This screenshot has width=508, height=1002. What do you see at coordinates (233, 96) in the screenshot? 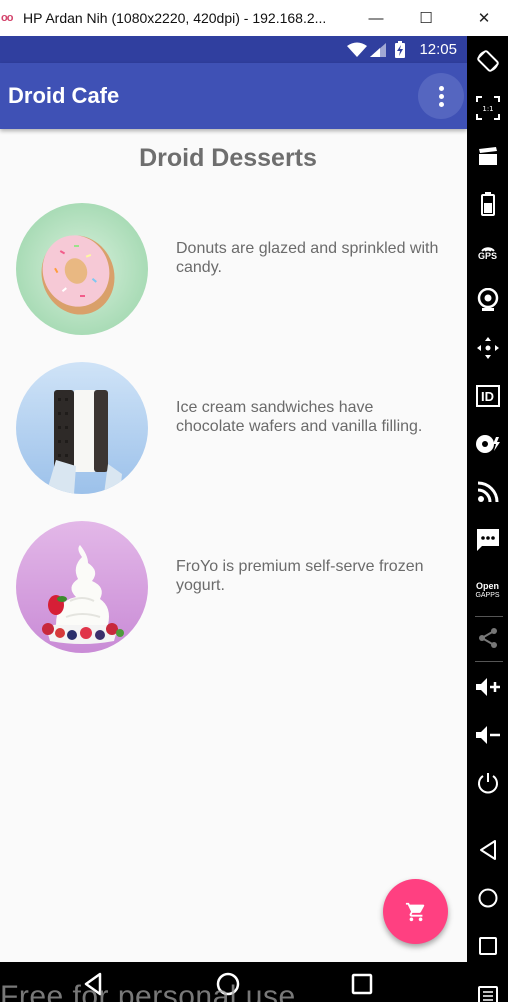
I see `app-bar: Droid Cafe` at bounding box center [233, 96].